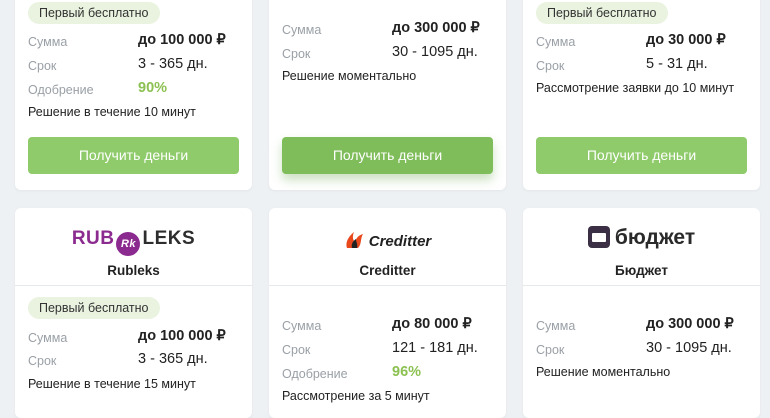  Describe the element at coordinates (112, 384) in the screenshot. I see `decision-note: Решение в течение 15 минут` at that location.